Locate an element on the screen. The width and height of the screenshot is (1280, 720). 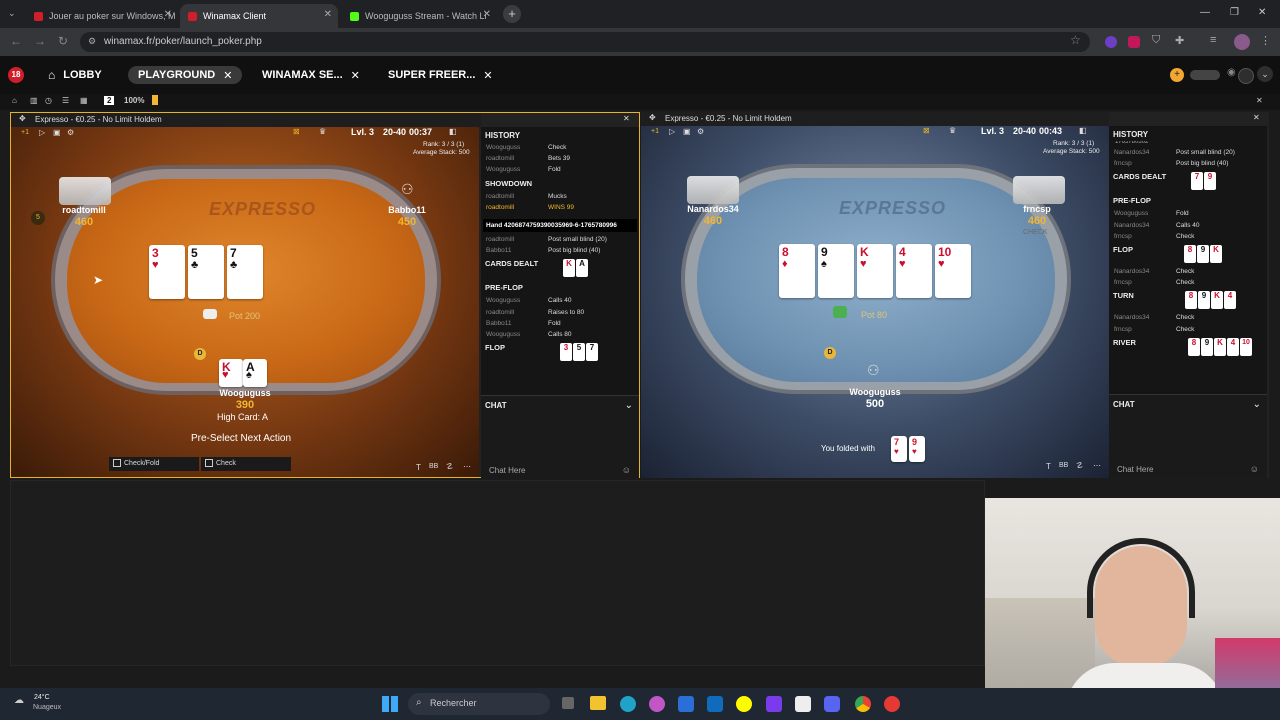
store-icon is located at coordinates (686, 704).